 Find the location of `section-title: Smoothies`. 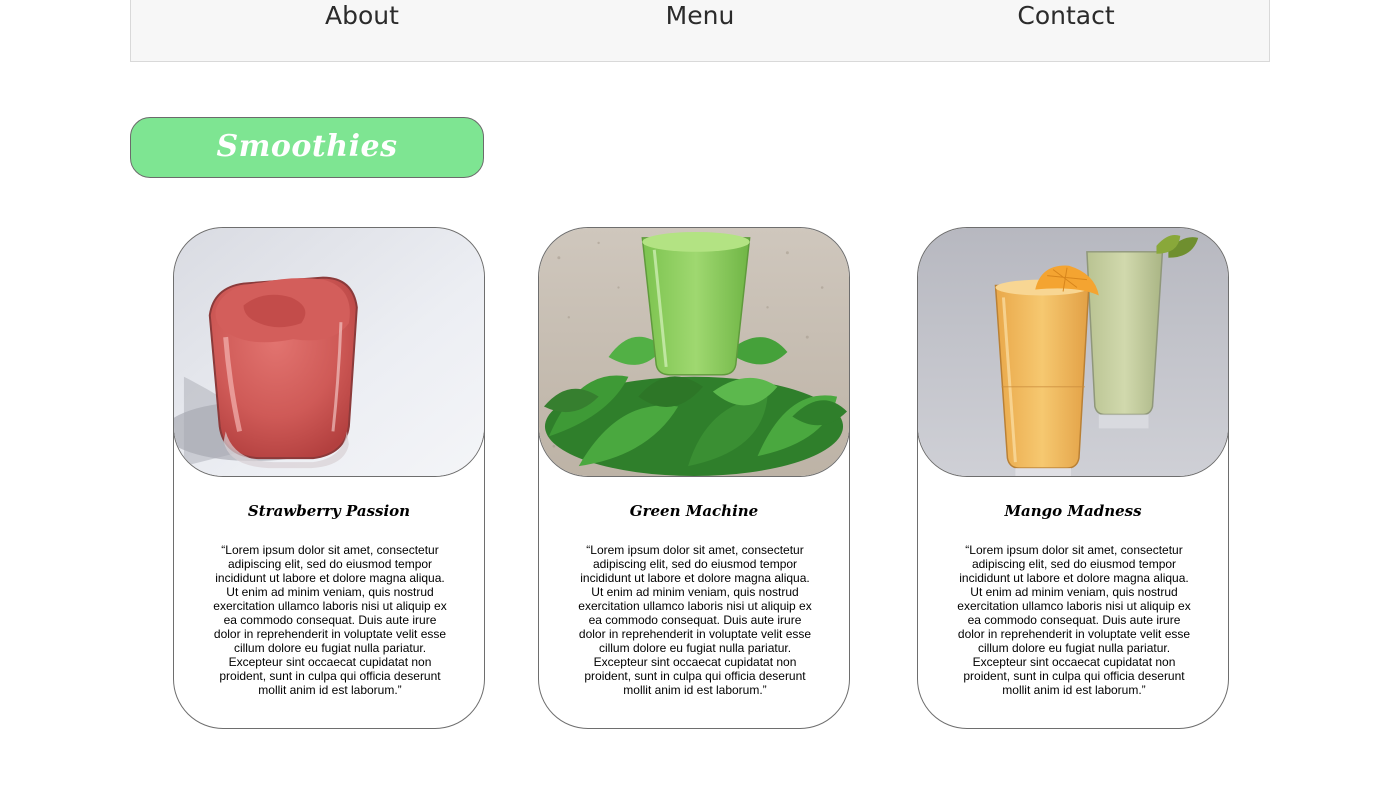

section-title: Smoothies is located at coordinates (307, 146).